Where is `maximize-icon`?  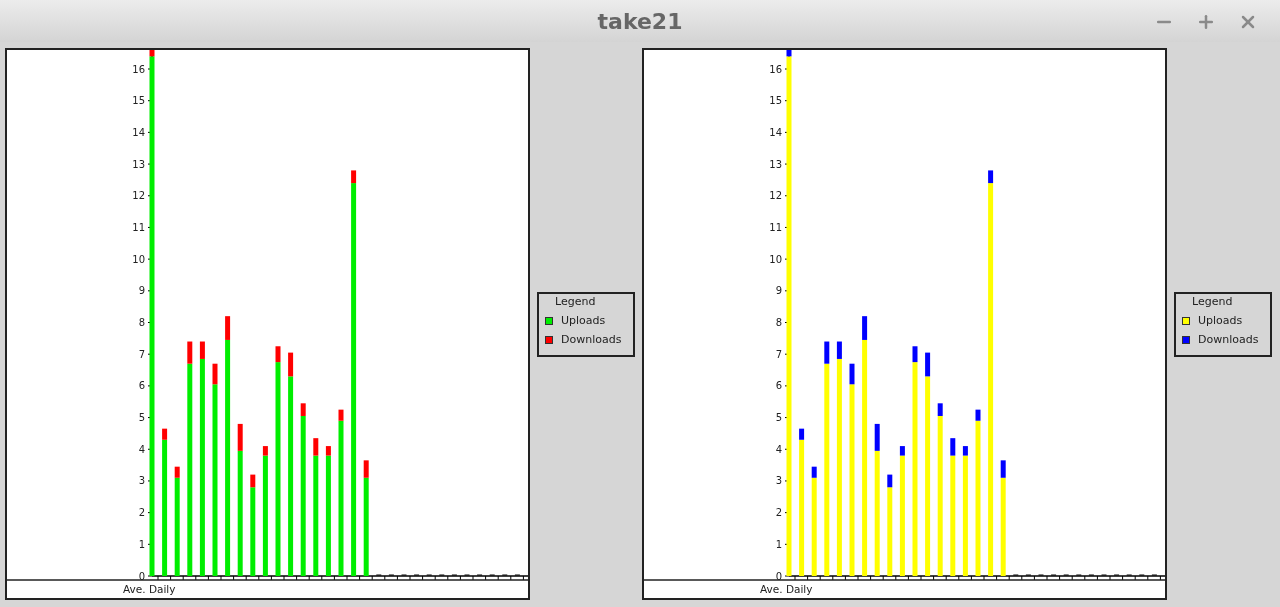 maximize-icon is located at coordinates (1206, 22).